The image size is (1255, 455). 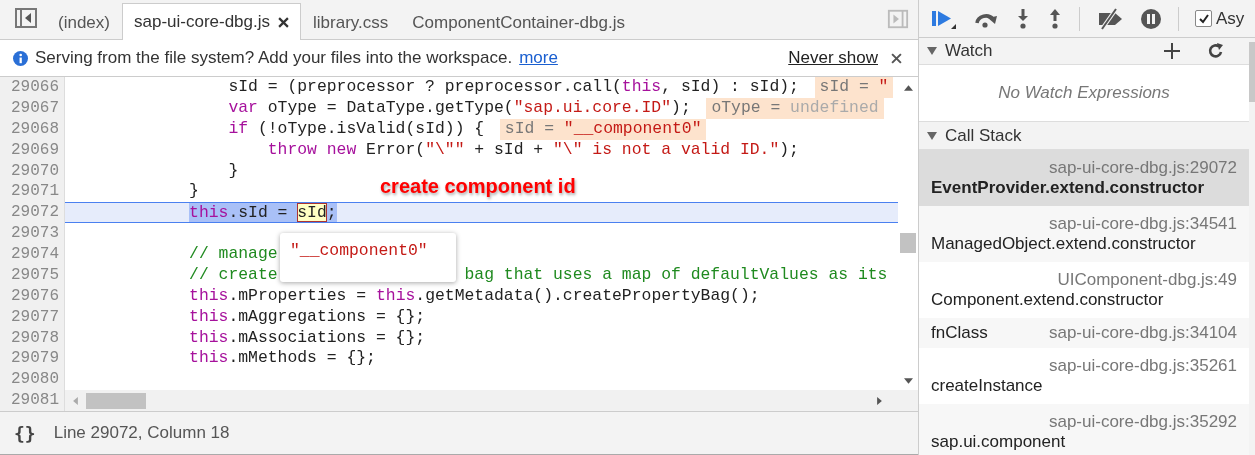 I want to click on line-number: 29070, so click(x=35, y=171).